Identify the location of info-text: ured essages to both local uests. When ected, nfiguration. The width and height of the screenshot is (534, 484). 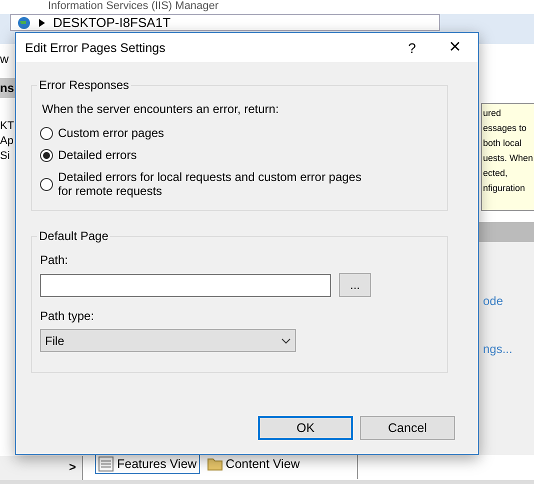
(508, 151).